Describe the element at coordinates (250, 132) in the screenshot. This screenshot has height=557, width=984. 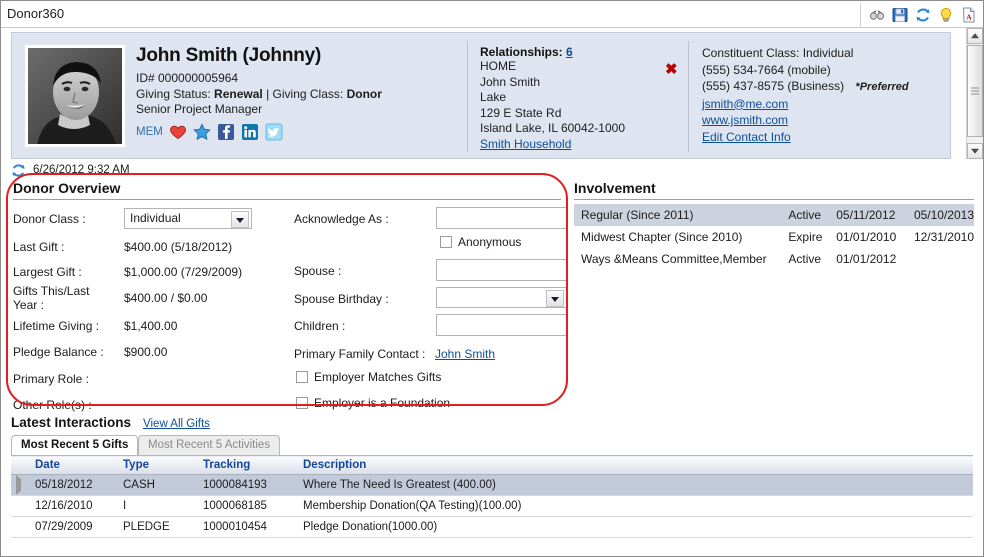
I see `linkedin-icon` at that location.